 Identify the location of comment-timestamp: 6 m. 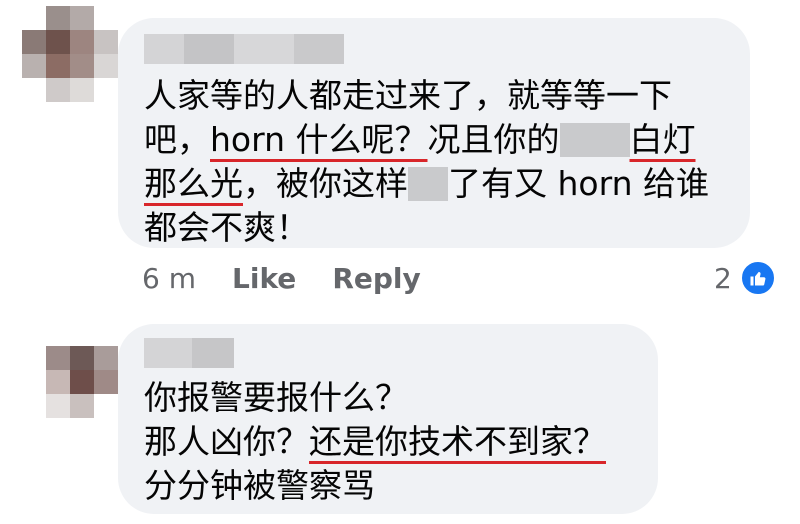
(169, 278).